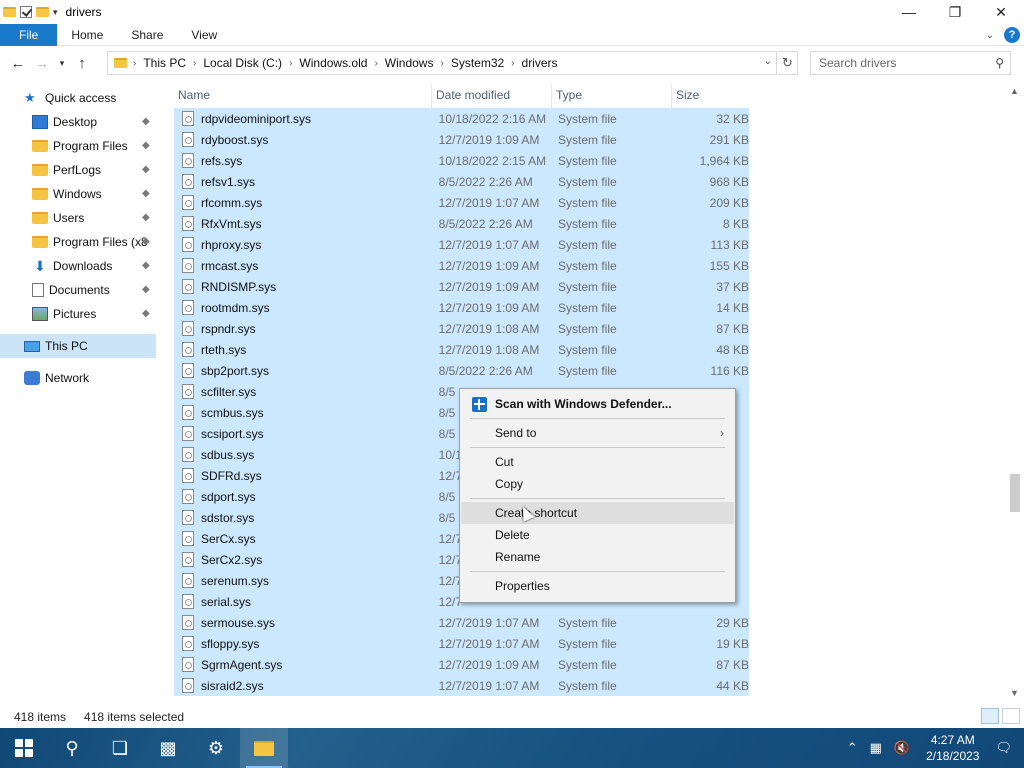 The image size is (1024, 768). Describe the element at coordinates (612, 96) in the screenshot. I see `column-type: Type` at that location.